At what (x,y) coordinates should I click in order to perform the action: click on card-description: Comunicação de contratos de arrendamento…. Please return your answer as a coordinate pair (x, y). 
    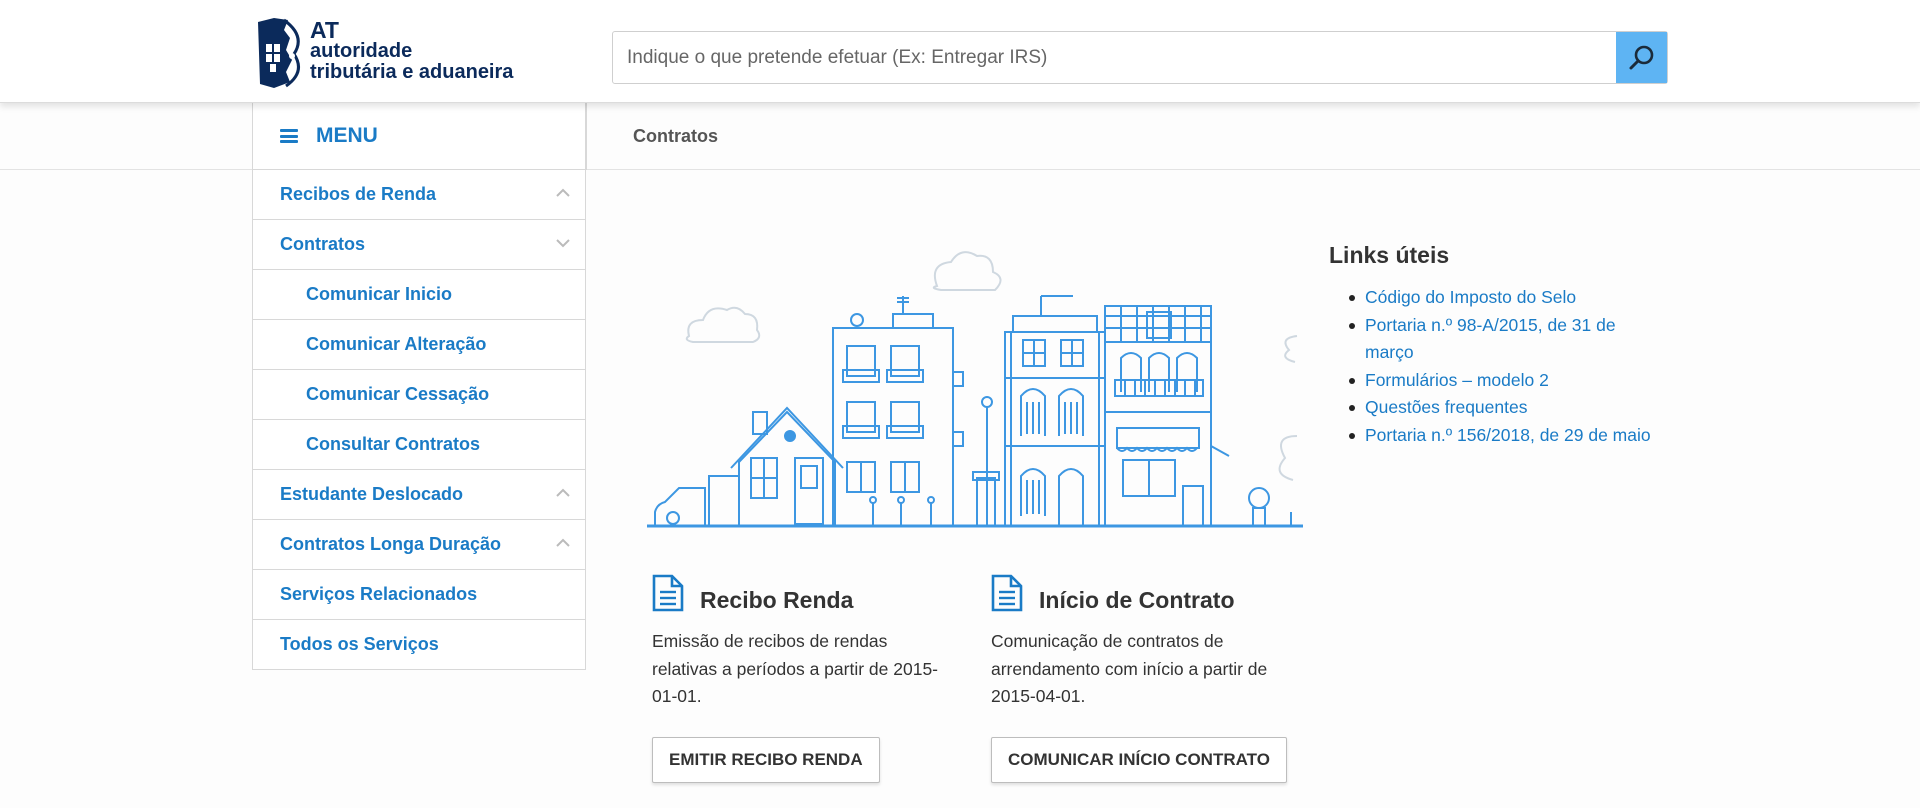
    Looking at the image, I should click on (1129, 668).